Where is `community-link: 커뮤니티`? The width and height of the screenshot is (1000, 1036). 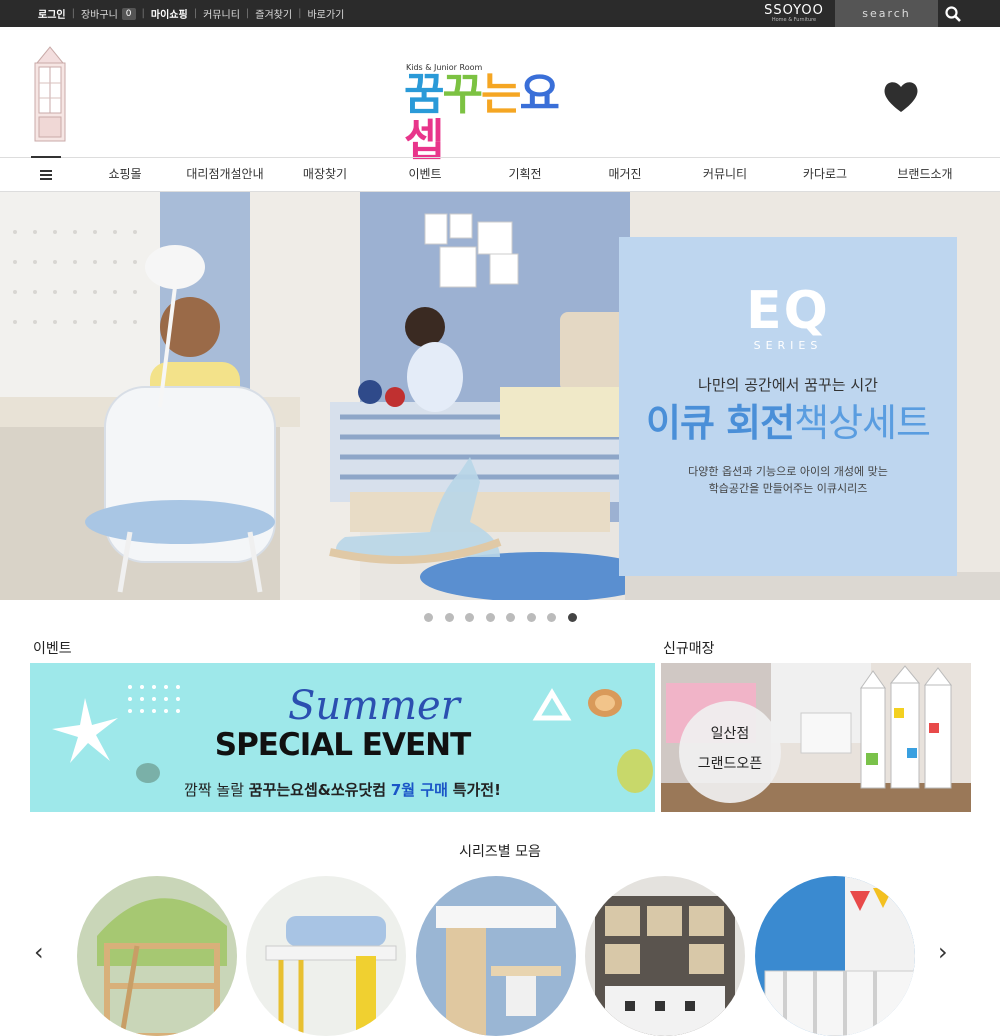
community-link: 커뮤니티 is located at coordinates (221, 13).